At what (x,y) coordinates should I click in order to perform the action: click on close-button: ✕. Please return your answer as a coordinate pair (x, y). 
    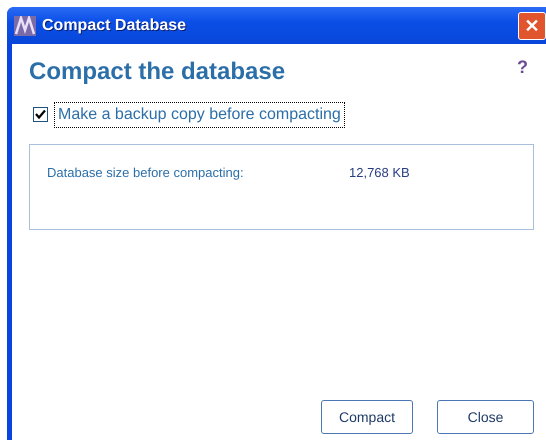
    Looking at the image, I should click on (532, 26).